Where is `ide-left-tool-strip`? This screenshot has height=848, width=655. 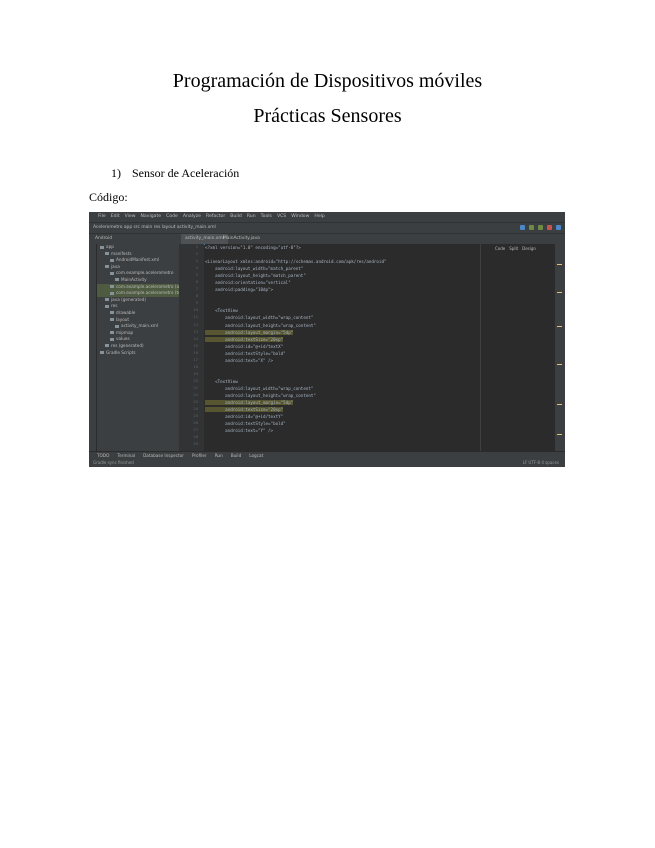 ide-left-tool-strip is located at coordinates (93, 347).